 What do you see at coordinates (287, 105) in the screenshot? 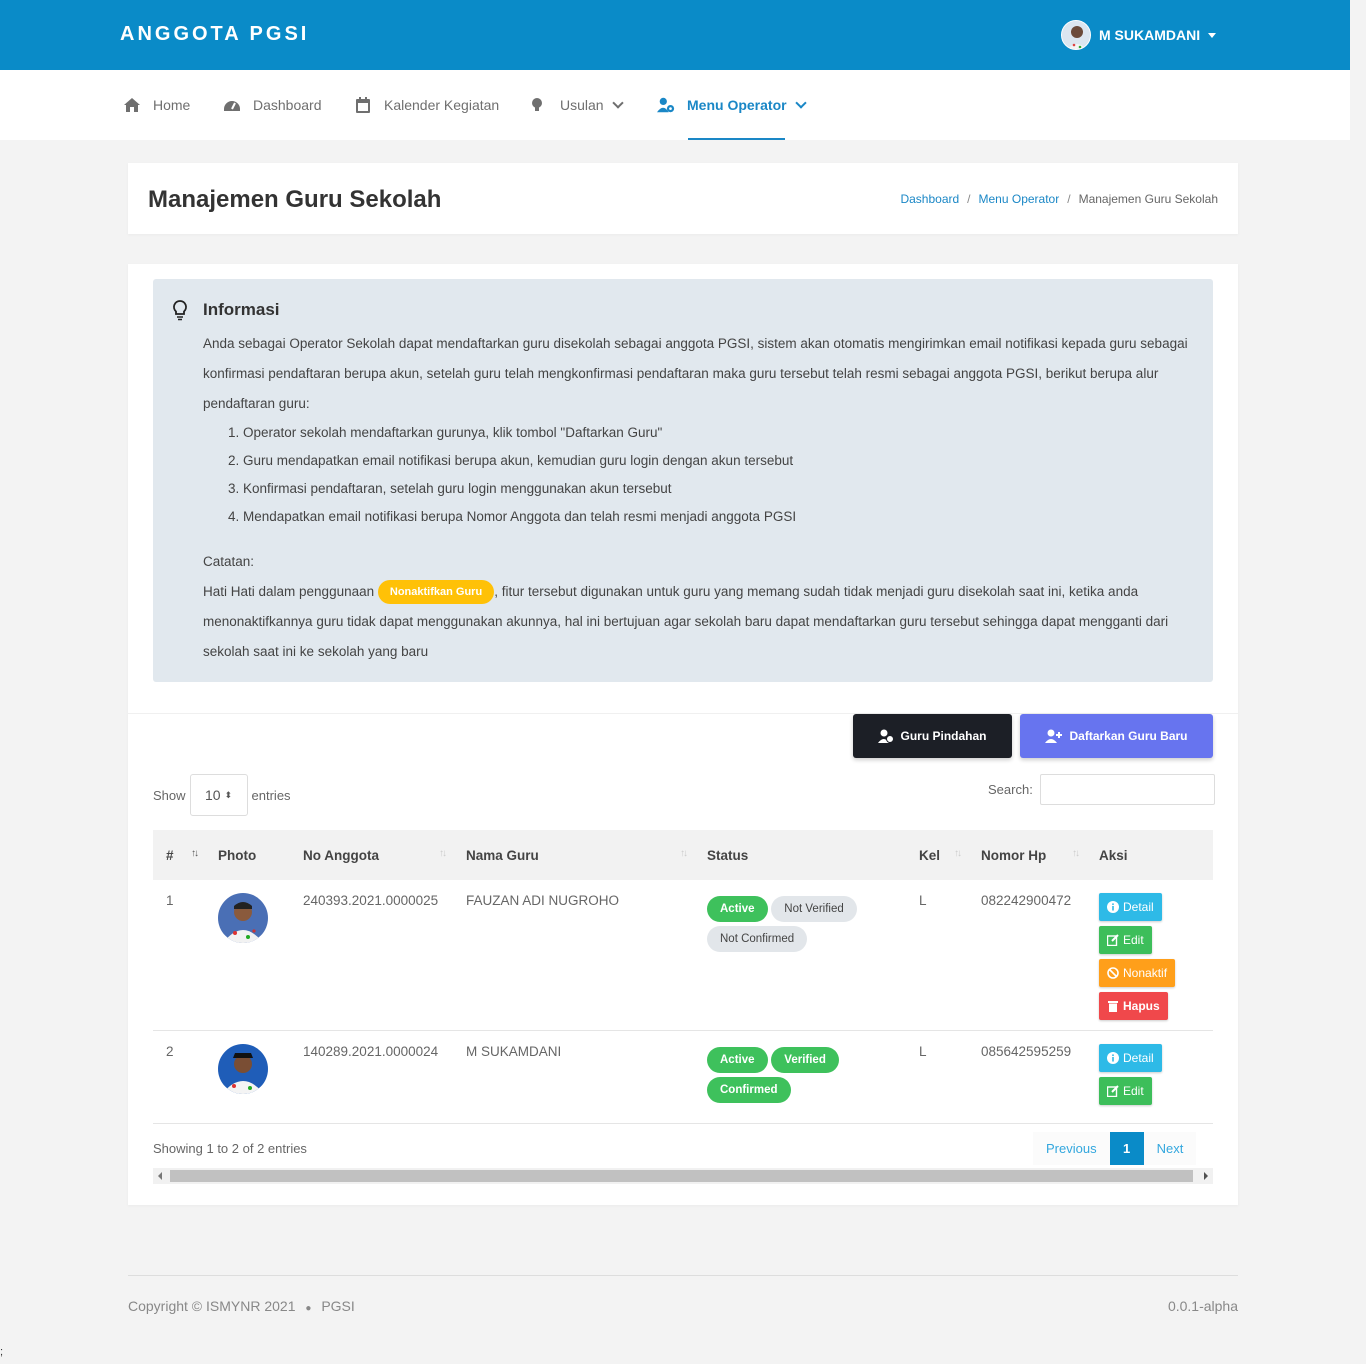
I see `nav-dashboard-label: Dashboard` at bounding box center [287, 105].